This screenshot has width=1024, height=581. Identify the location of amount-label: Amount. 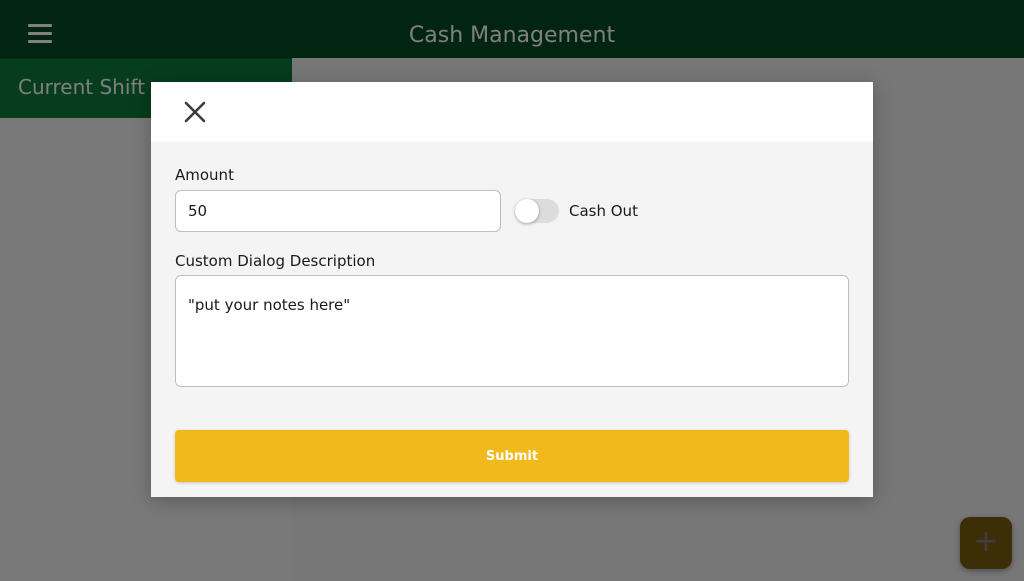
(204, 175).